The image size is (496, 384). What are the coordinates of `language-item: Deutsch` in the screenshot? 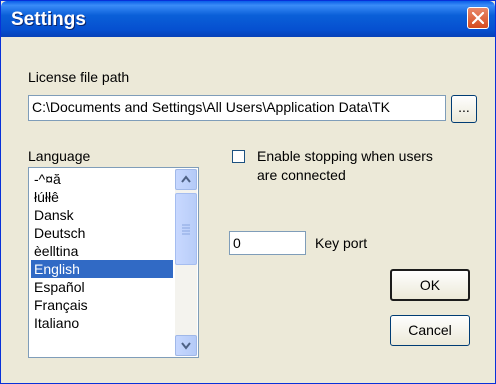 It's located at (102, 233).